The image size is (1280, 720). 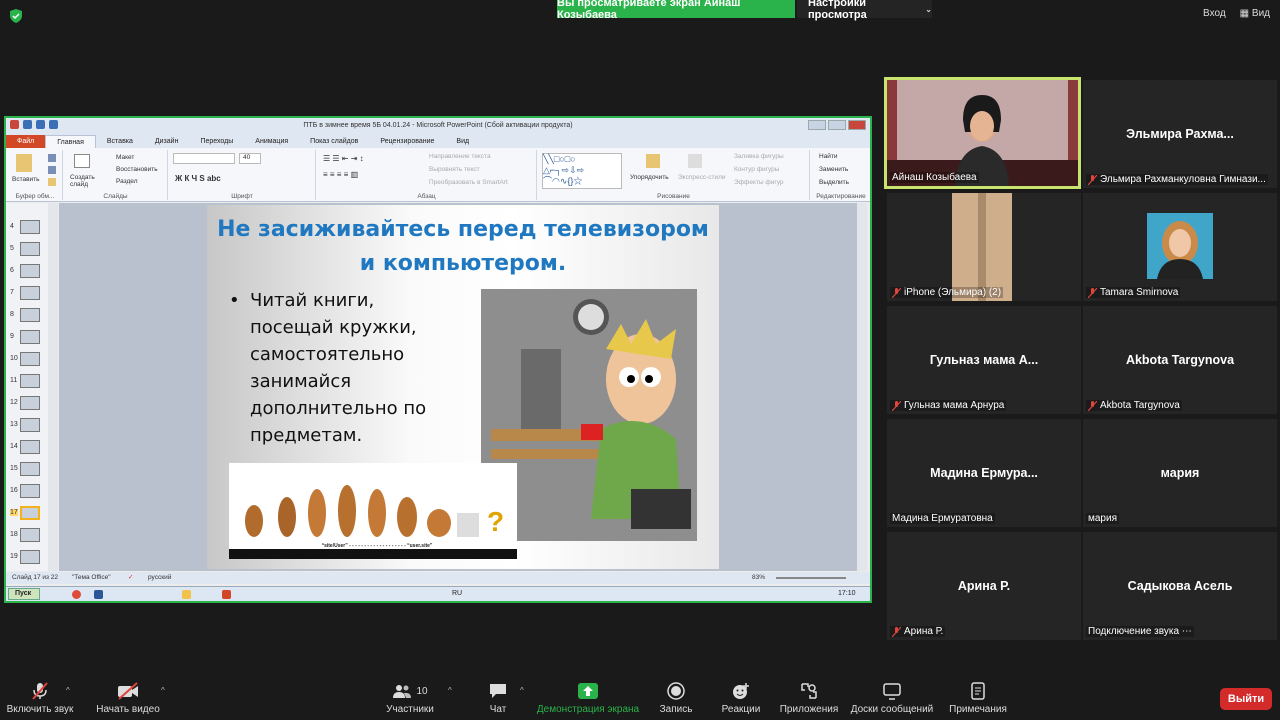 What do you see at coordinates (27, 359) in the screenshot?
I see `slide-thumb: 10` at bounding box center [27, 359].